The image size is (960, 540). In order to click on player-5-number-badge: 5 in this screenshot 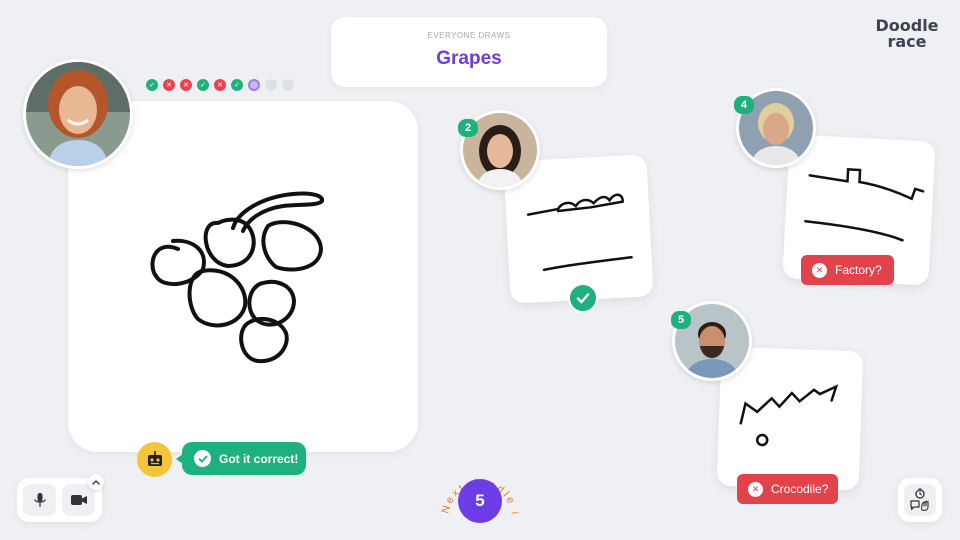, I will do `click(681, 320)`.